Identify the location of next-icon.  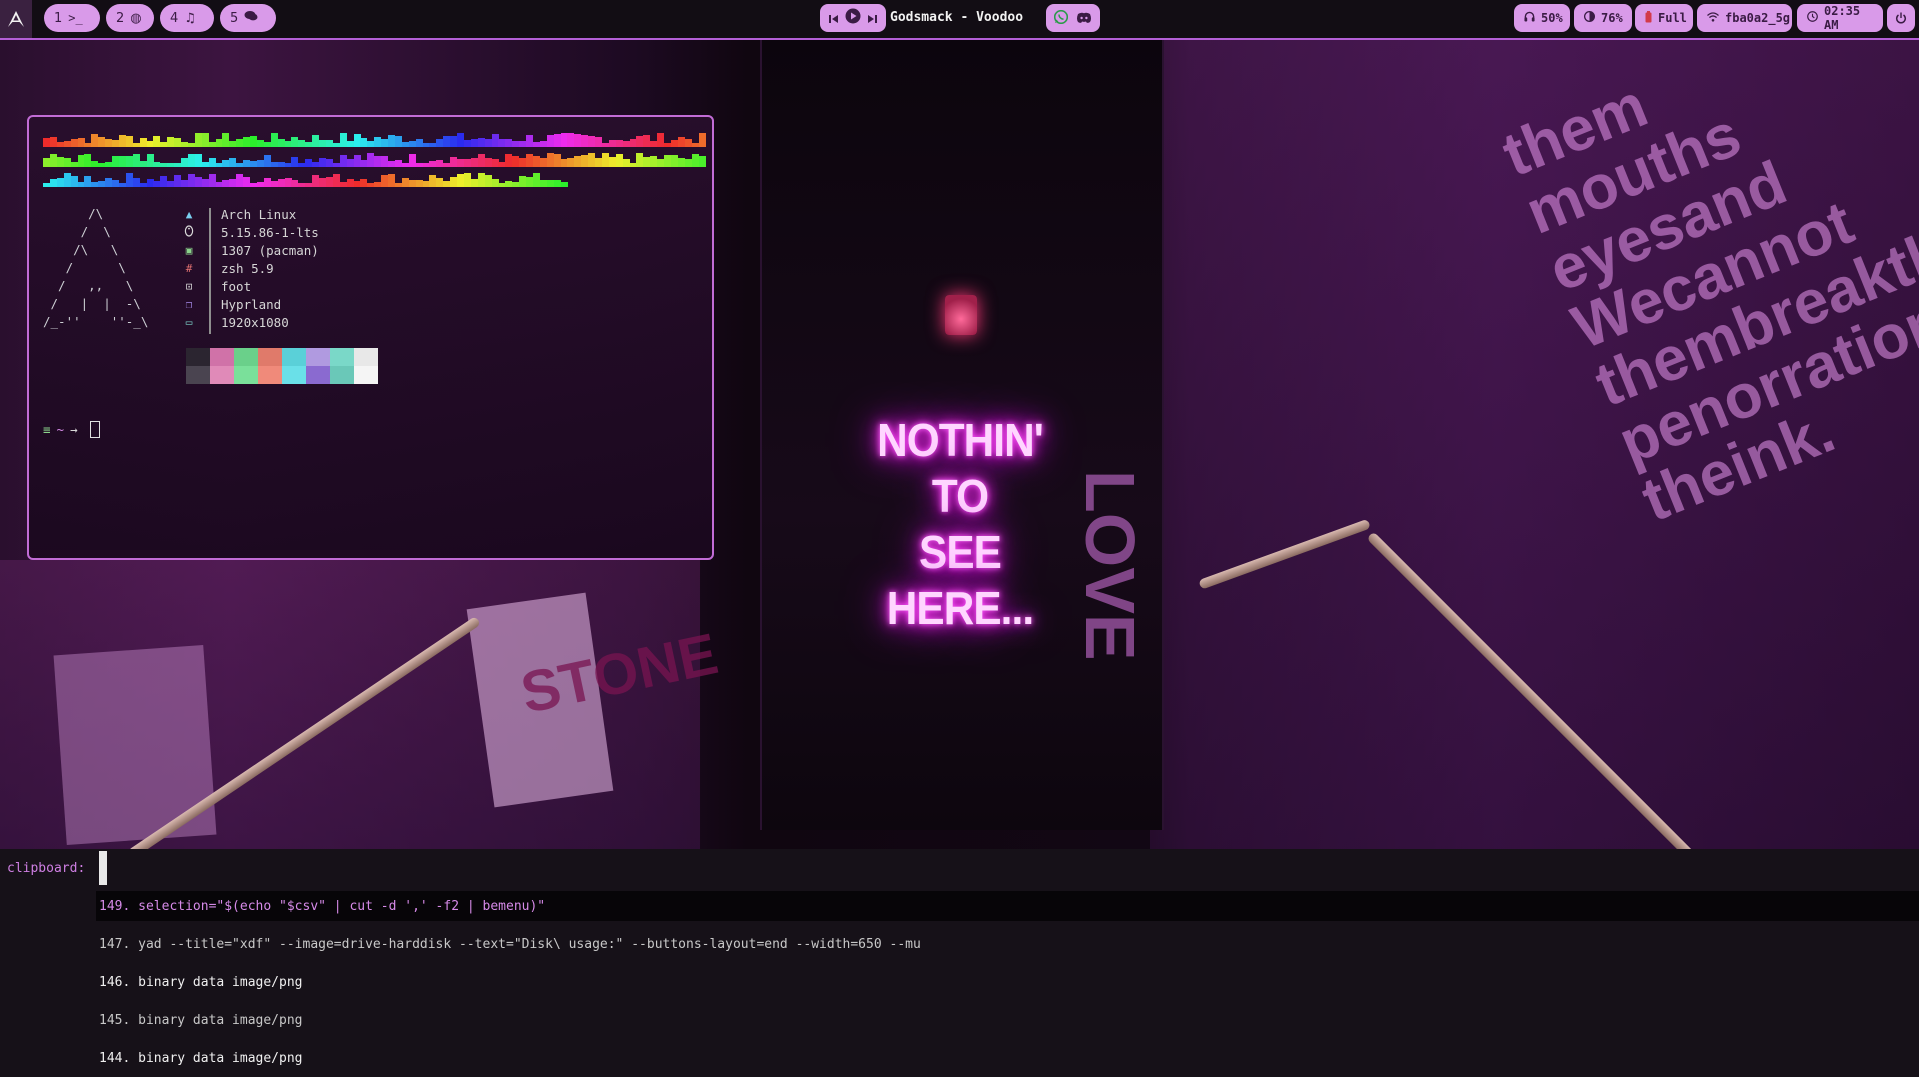
(872, 18).